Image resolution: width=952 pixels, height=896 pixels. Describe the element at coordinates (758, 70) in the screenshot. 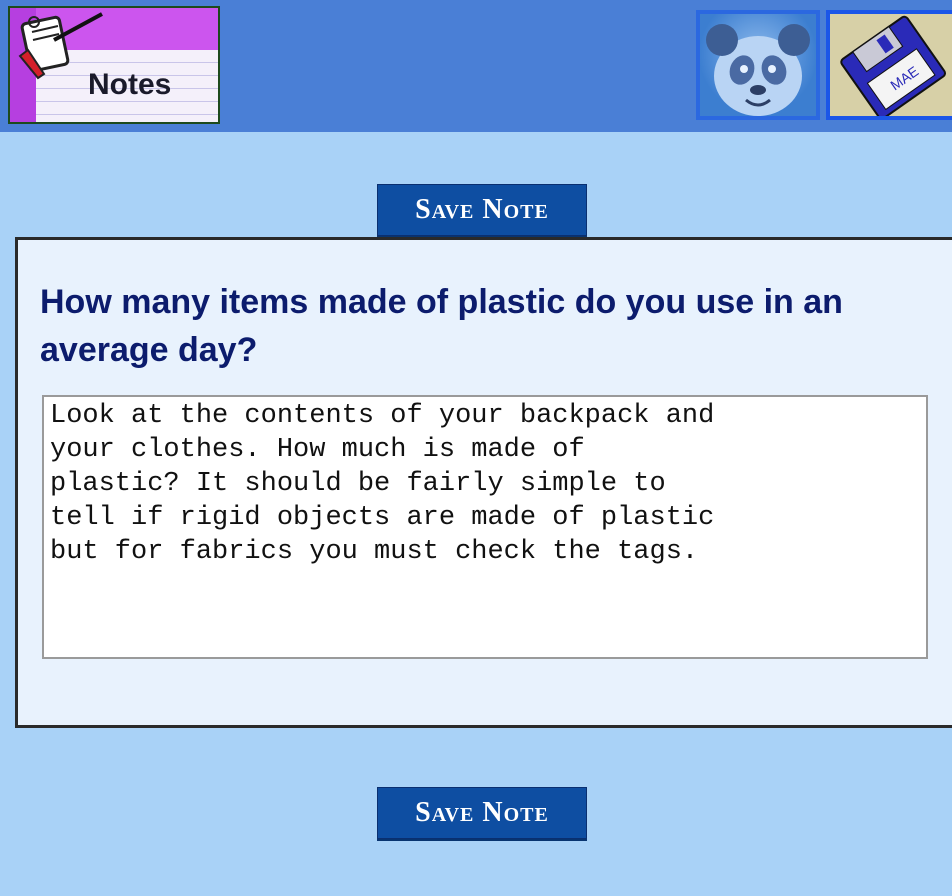

I see `panda-icon` at that location.